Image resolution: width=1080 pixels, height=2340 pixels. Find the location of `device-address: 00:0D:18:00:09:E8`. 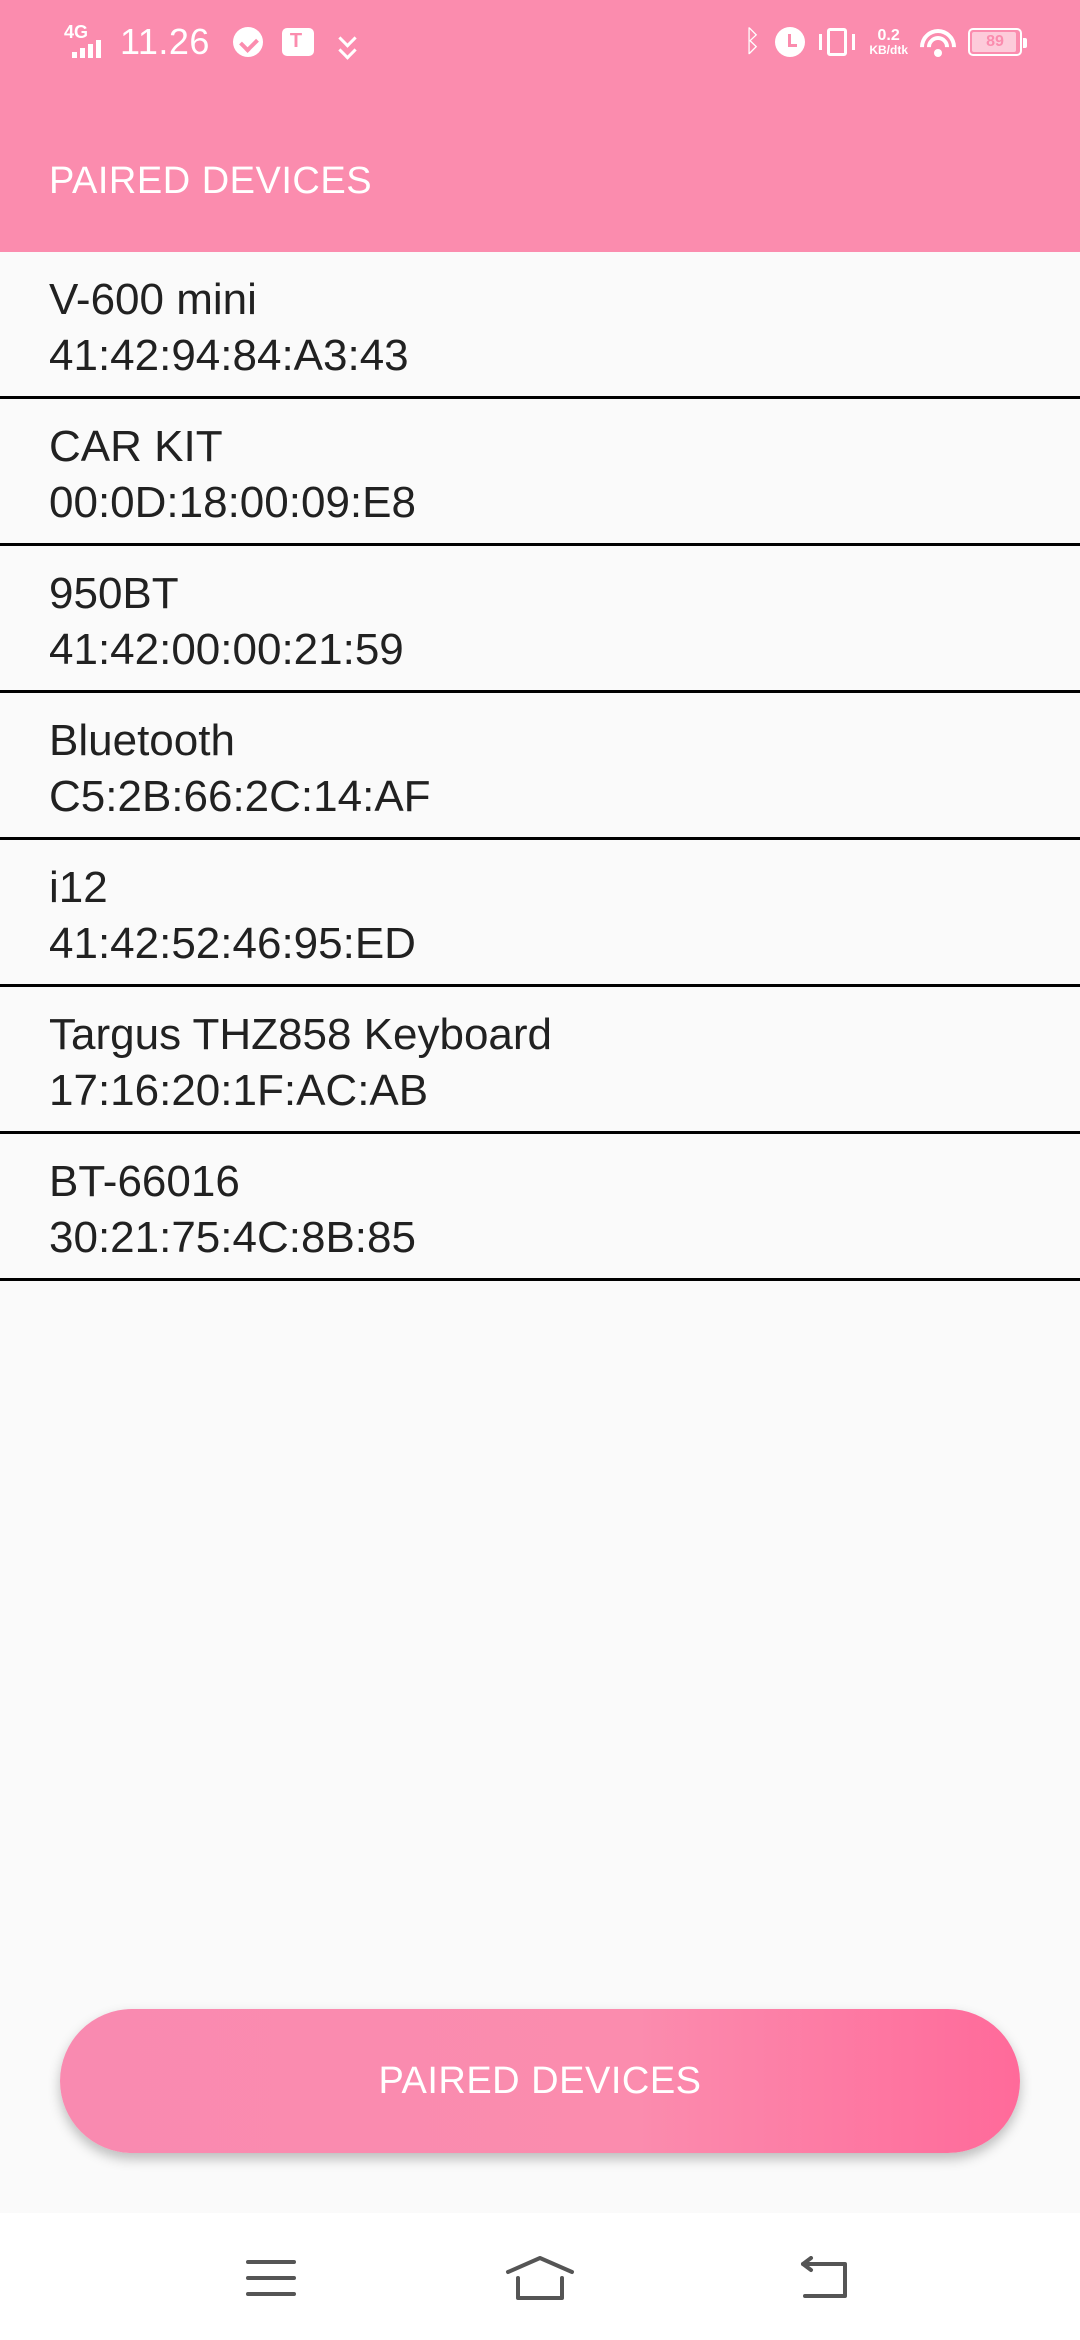

device-address: 00:0D:18:00:09:E8 is located at coordinates (232, 502).